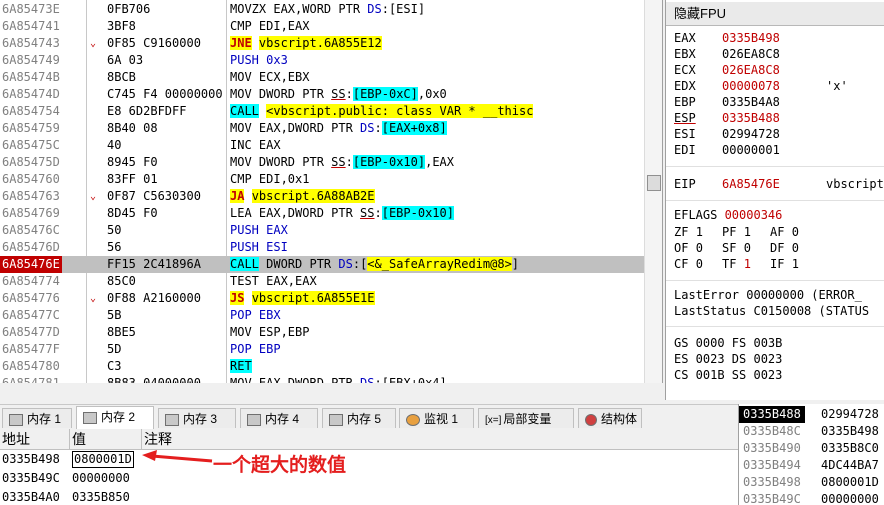  What do you see at coordinates (31, 26) in the screenshot?
I see `instruction-address: 6A854741` at bounding box center [31, 26].